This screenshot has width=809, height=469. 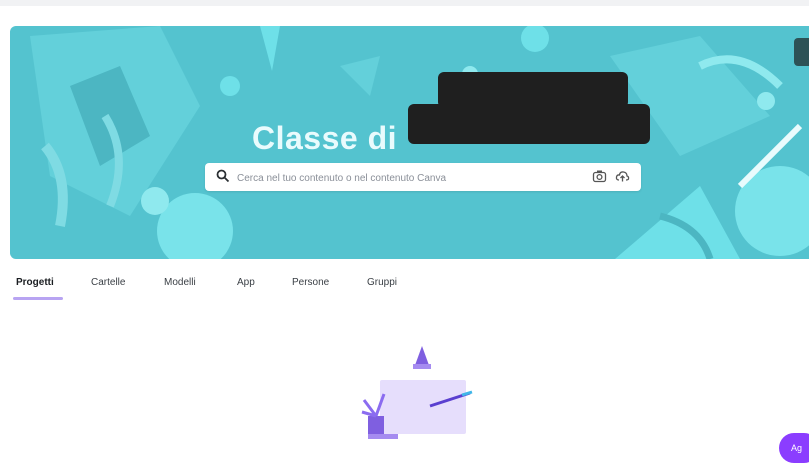 I want to click on upload-icon, so click(x=622, y=179).